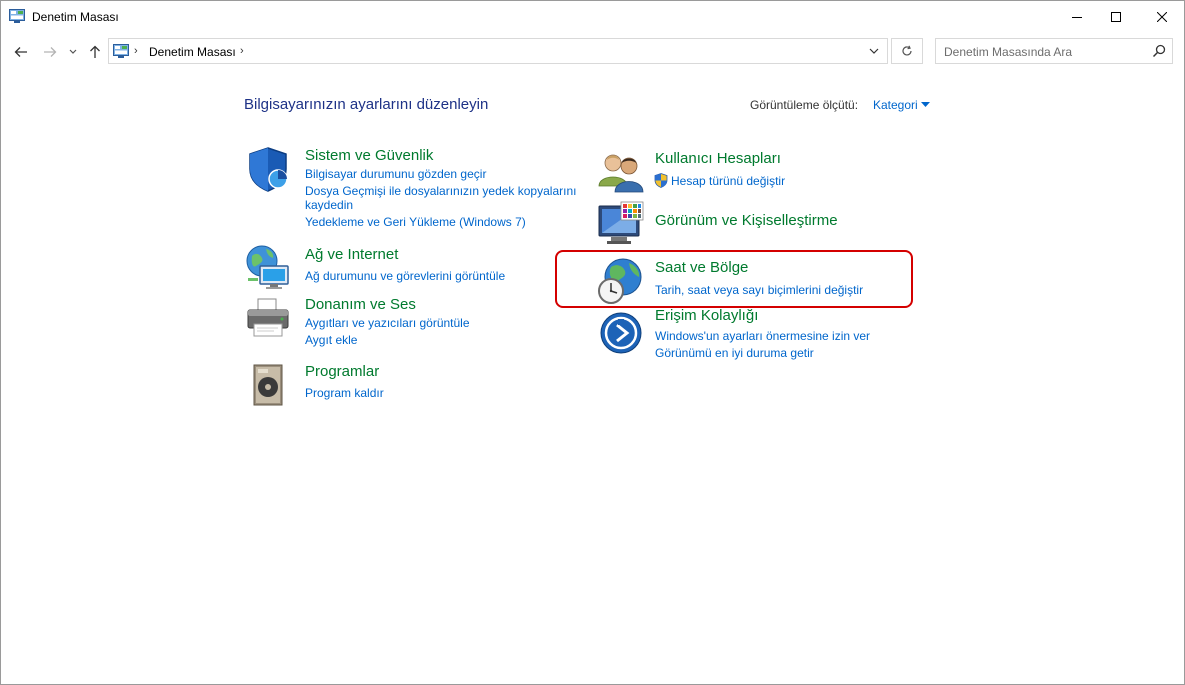 The height and width of the screenshot is (685, 1185). Describe the element at coordinates (329, 205) in the screenshot. I see `link-file-history-cont: kaydedin` at that location.